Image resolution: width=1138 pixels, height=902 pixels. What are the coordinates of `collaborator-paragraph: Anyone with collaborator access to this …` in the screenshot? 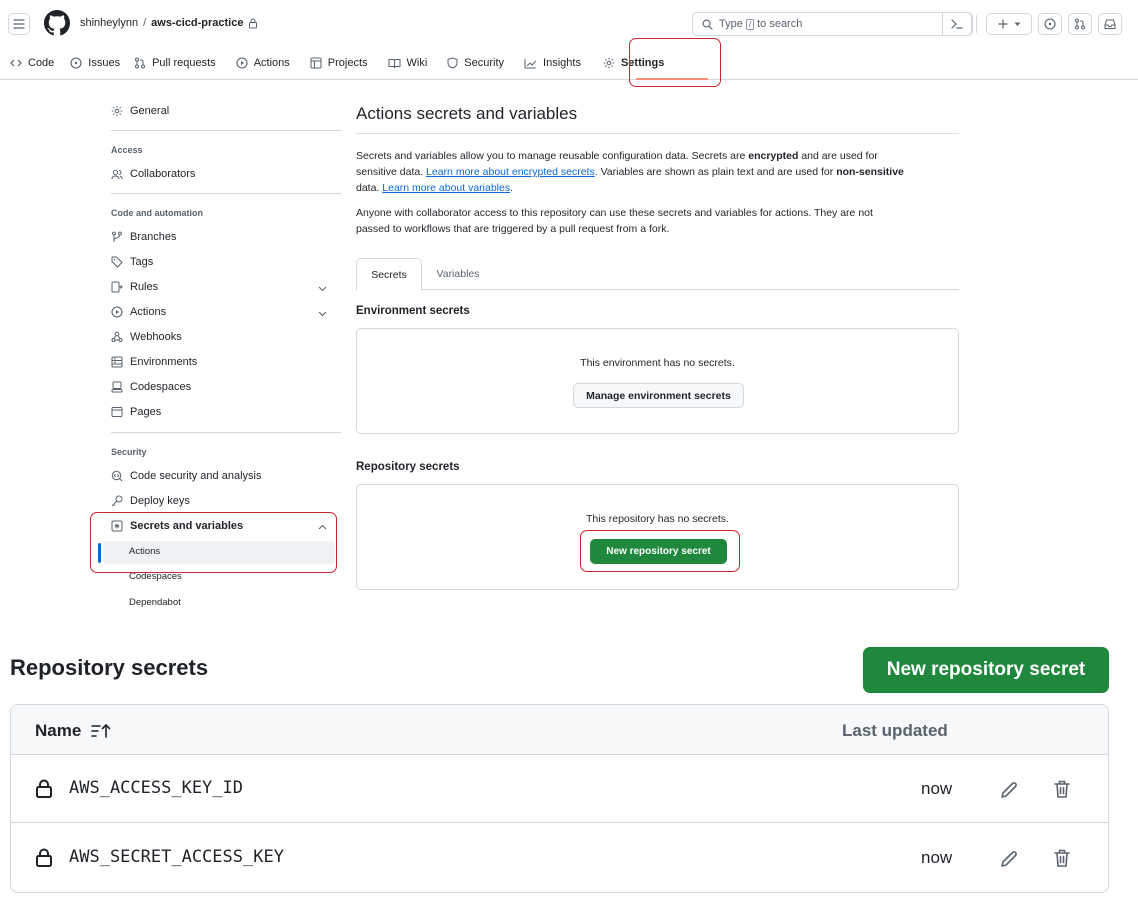 It's located at (656, 221).